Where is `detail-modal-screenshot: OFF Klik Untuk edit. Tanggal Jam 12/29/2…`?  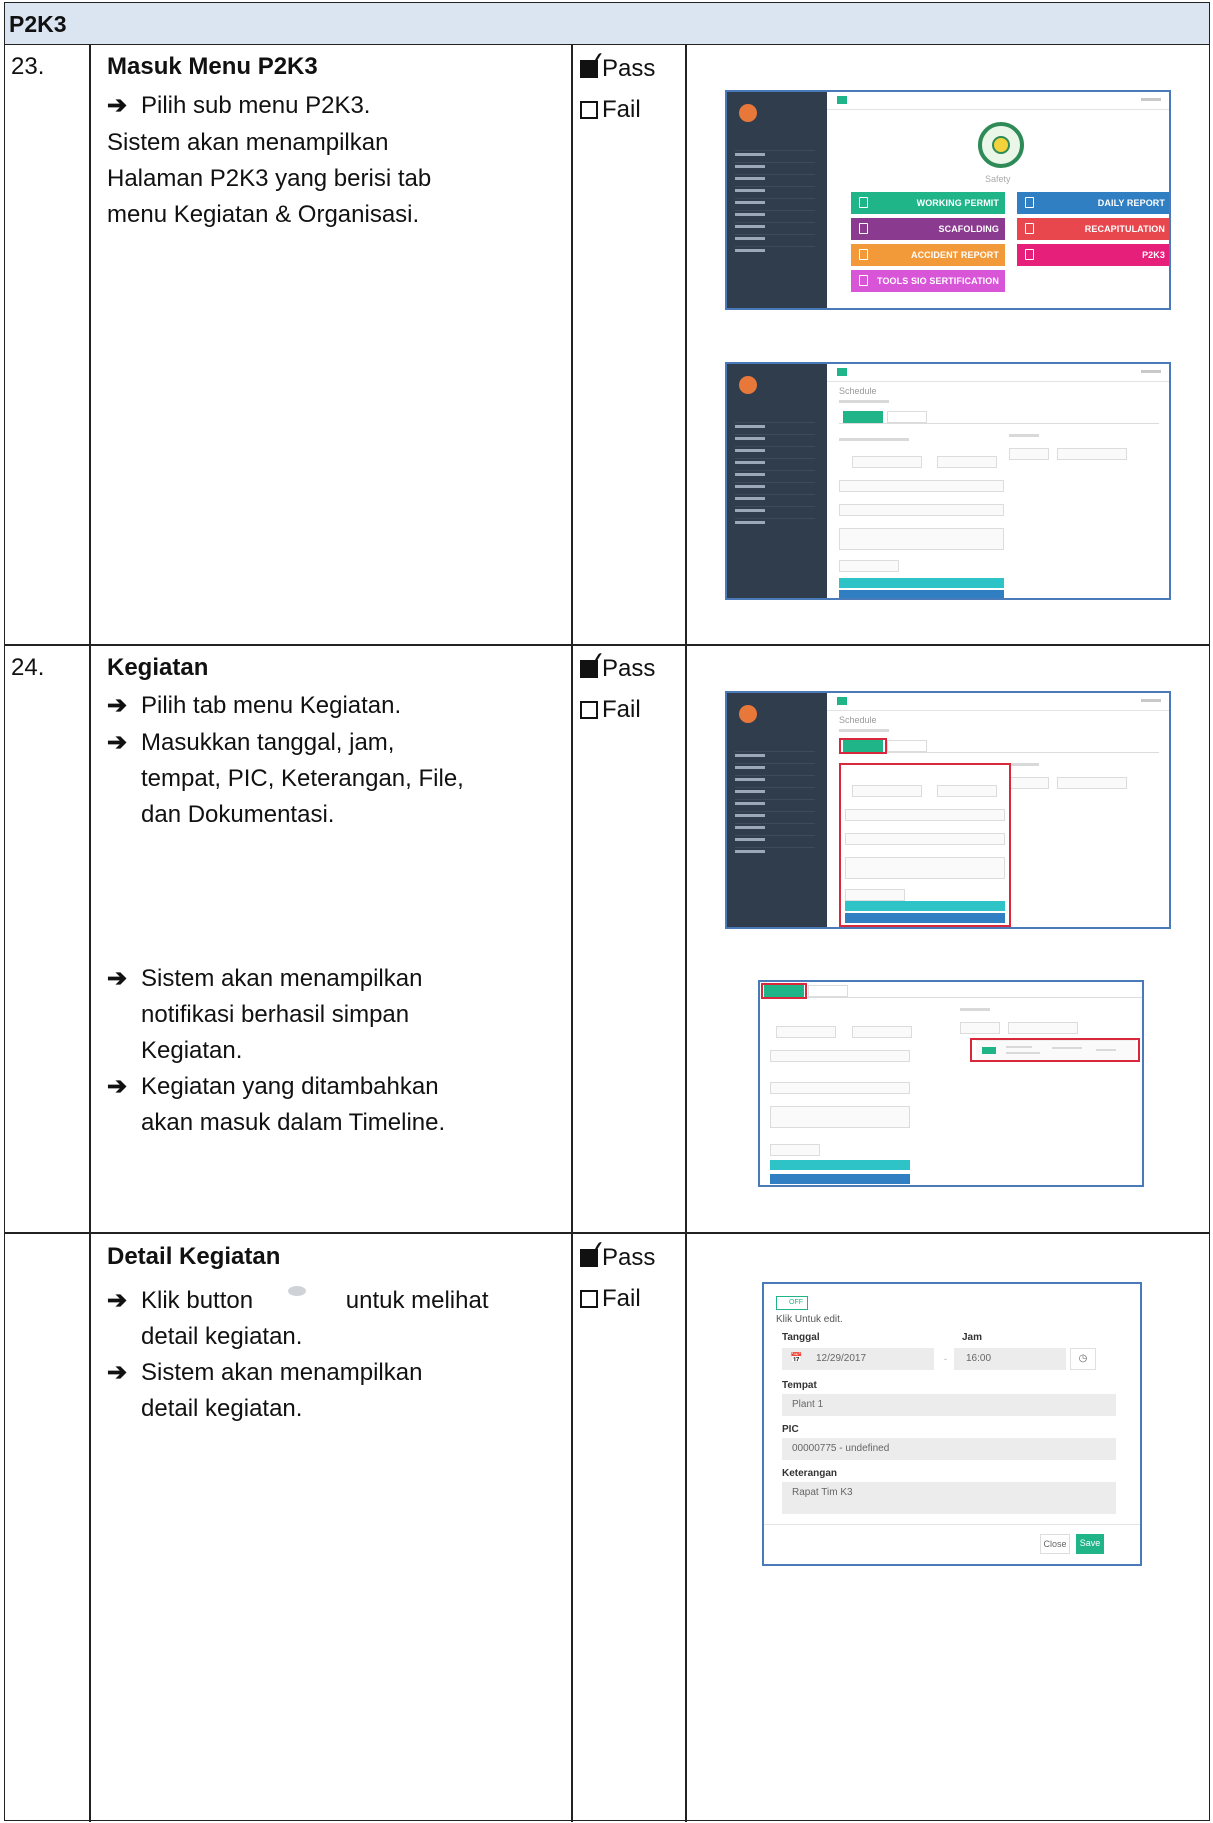
detail-modal-screenshot: OFF Klik Untuk edit. Tanggal Jam 12/29/2… is located at coordinates (952, 1424).